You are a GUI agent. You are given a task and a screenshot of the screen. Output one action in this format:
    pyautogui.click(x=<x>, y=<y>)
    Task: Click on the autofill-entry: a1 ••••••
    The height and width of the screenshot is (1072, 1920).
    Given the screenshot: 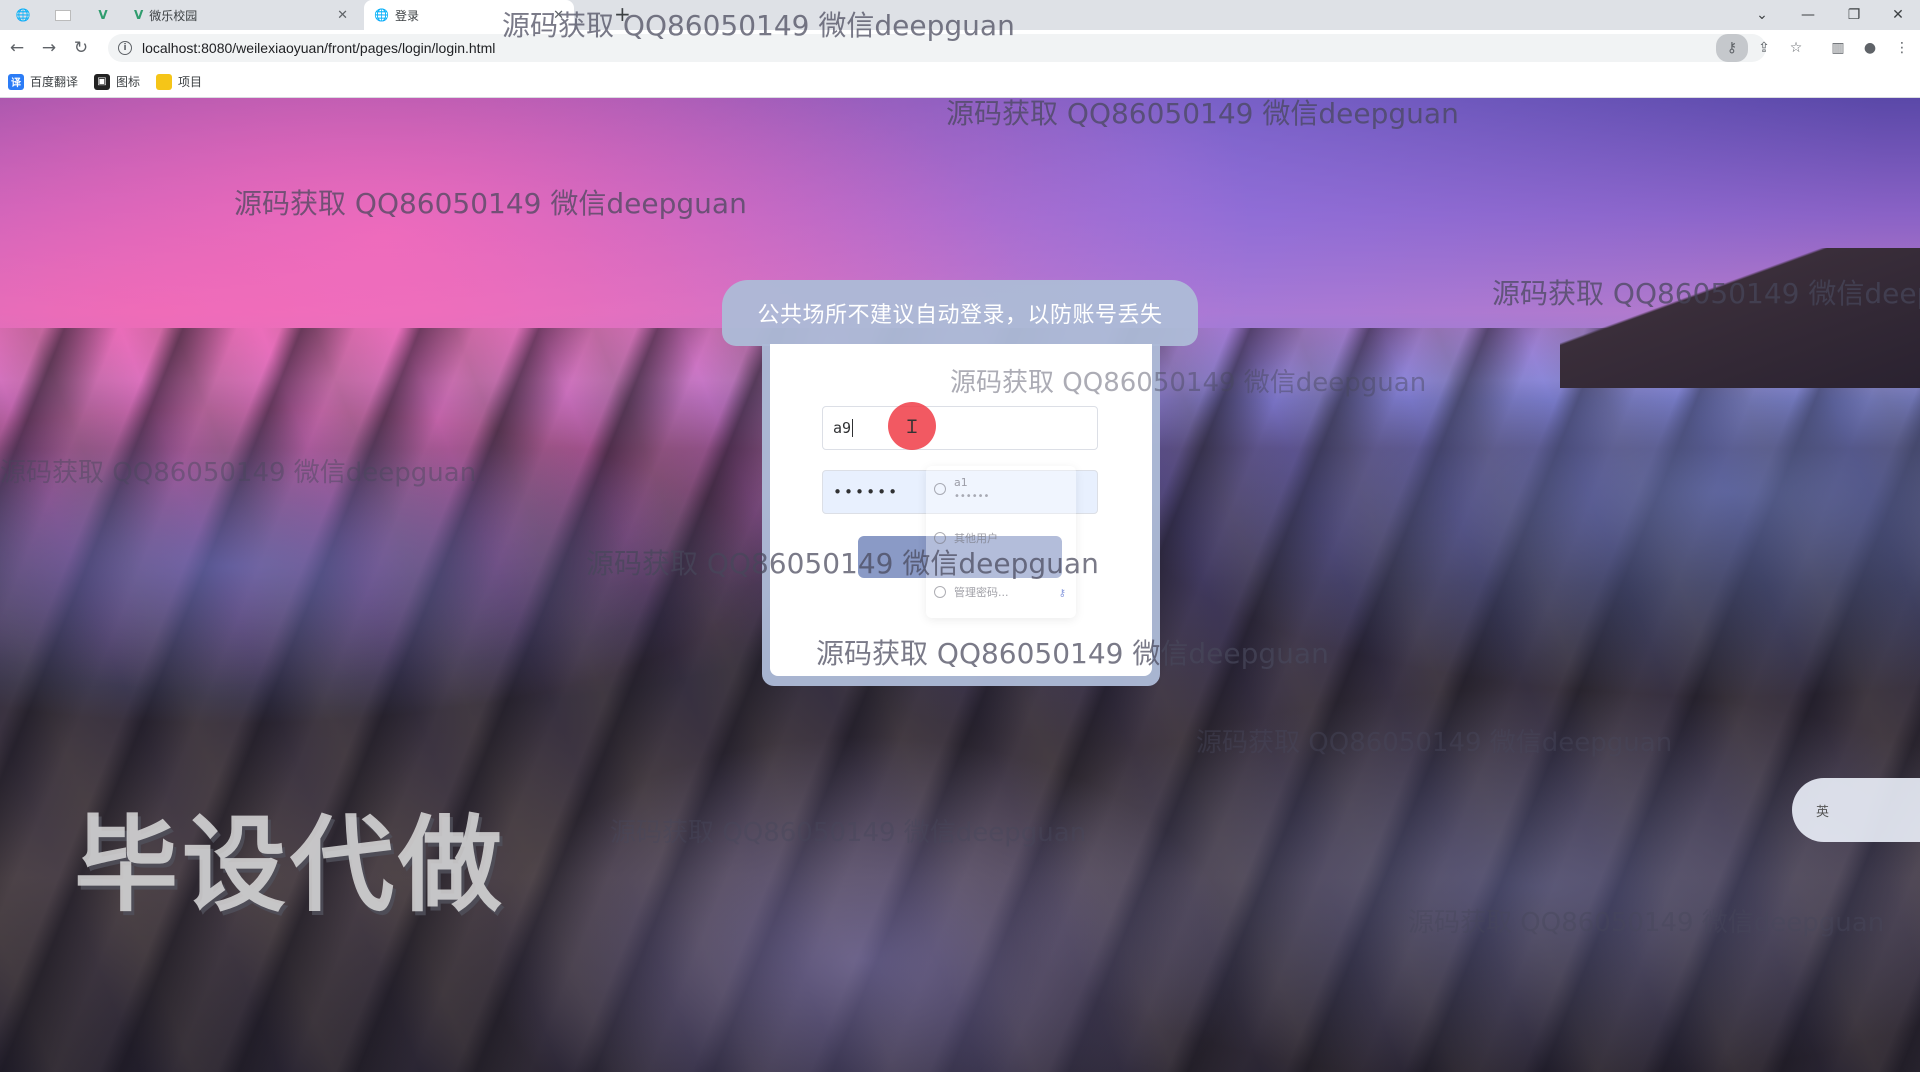 What is the action you would take?
    pyautogui.click(x=961, y=489)
    